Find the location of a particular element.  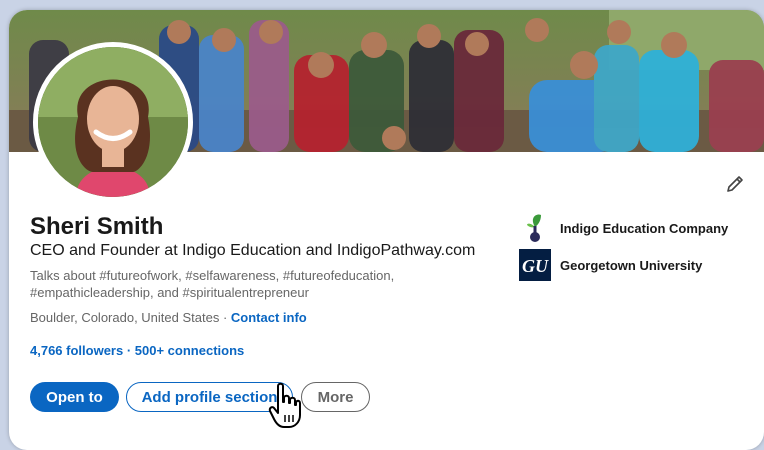

open-to-button: Open to is located at coordinates (74, 397).